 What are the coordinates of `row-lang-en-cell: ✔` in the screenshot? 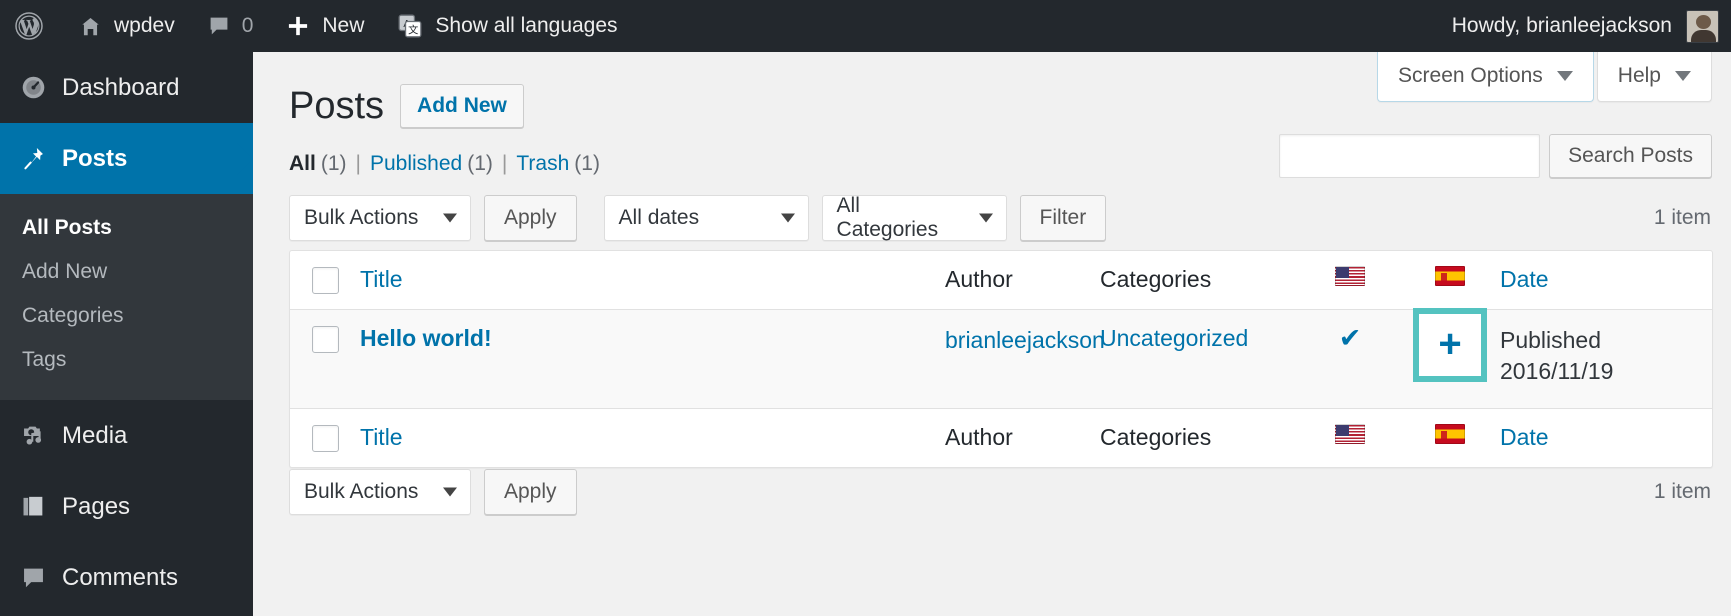 It's located at (1350, 338).